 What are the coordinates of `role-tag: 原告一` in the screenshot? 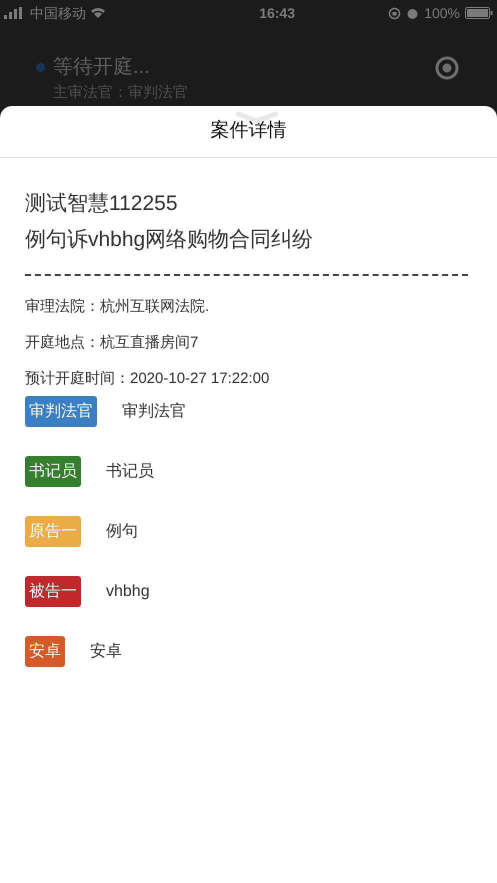 It's located at (53, 531).